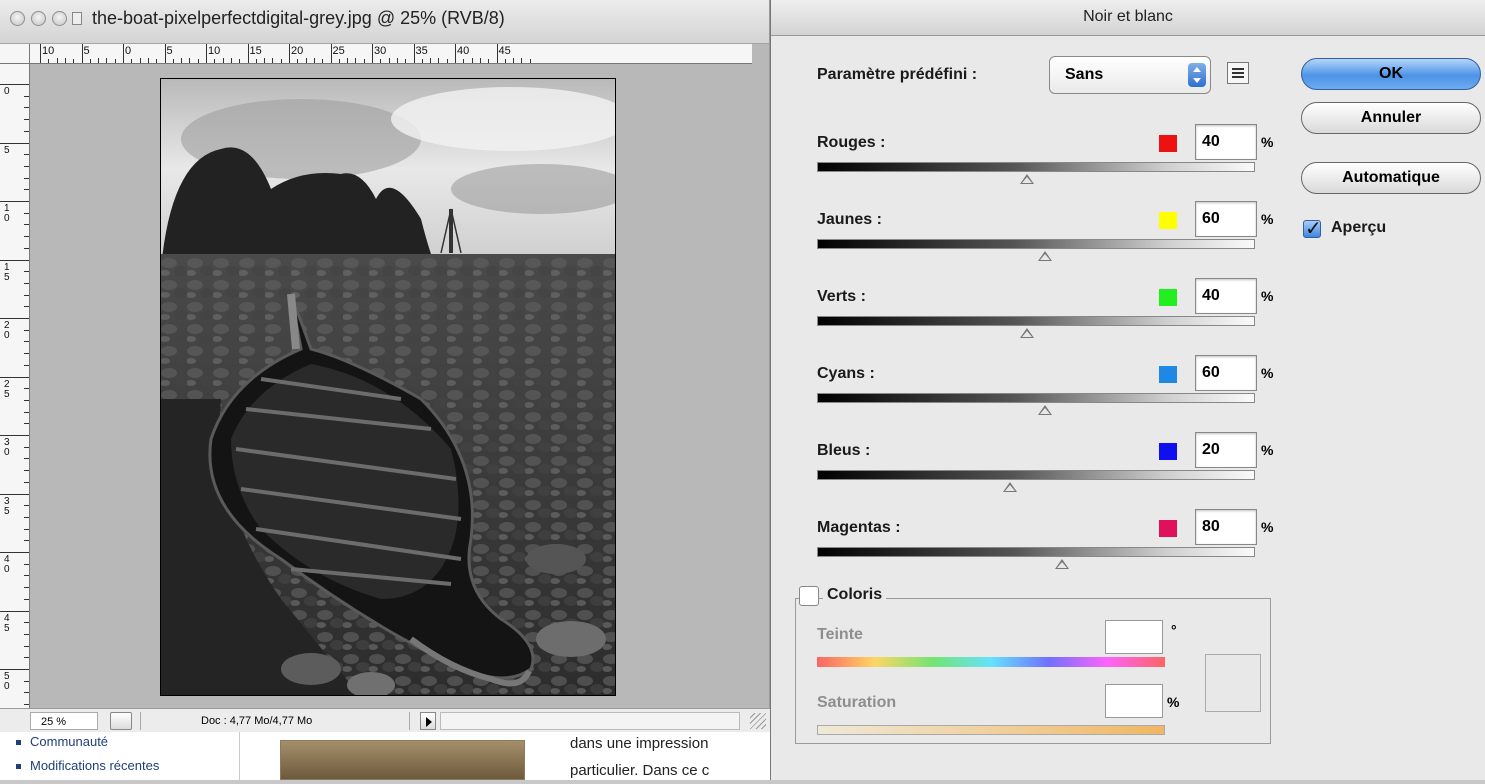 The width and height of the screenshot is (1485, 784). I want to click on status-options-icon, so click(121, 721).